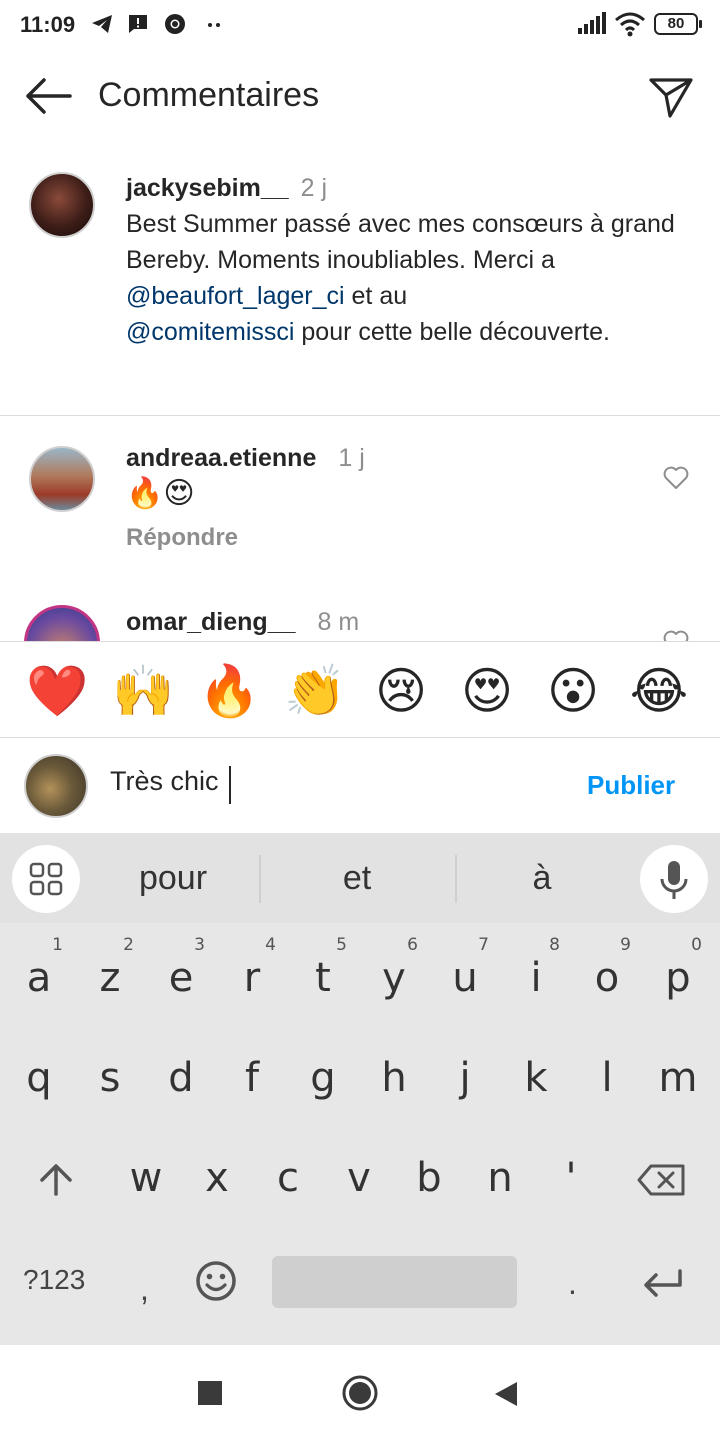  Describe the element at coordinates (214, 25) in the screenshot. I see `more-notifications-icon` at that location.